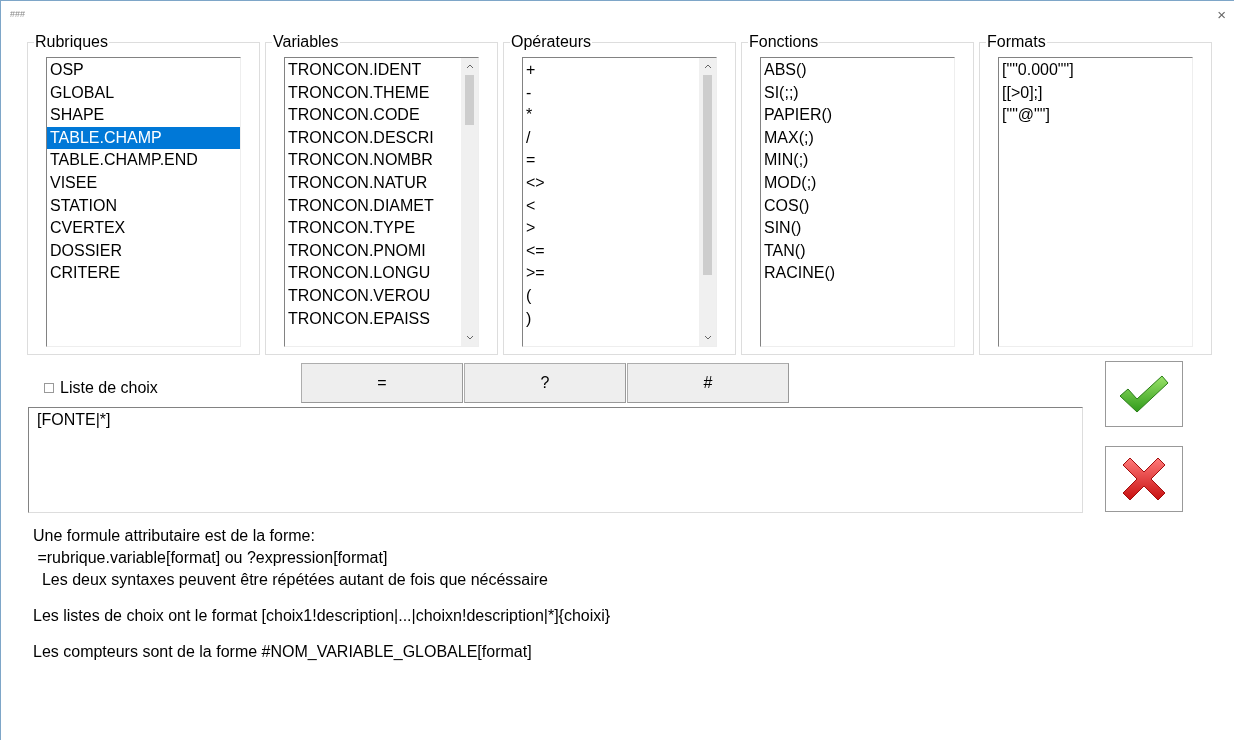  I want to click on list-item: TRONCON.IDENT, so click(373, 70).